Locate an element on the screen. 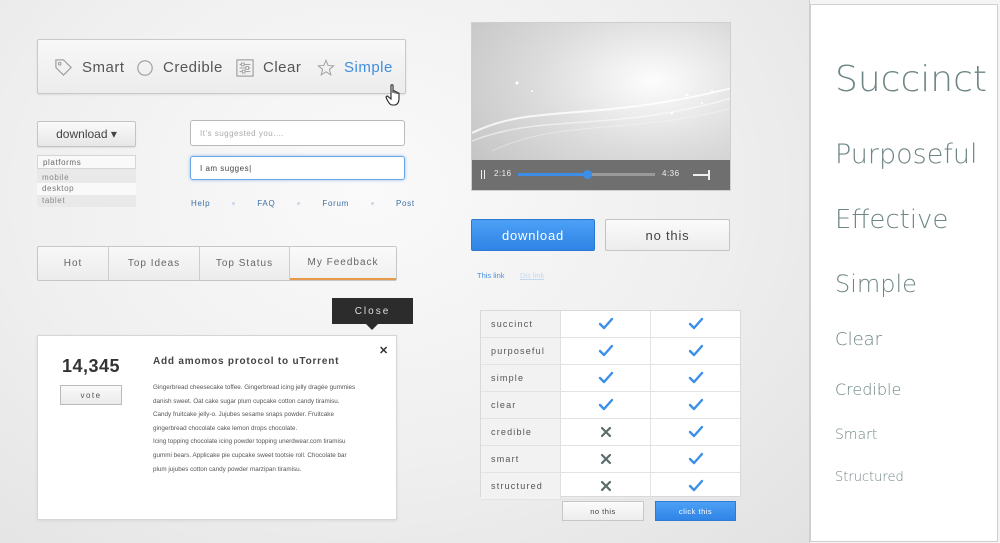 The image size is (1000, 543). feedback-tabs: Hot Top Ideas Top Status My Feedback is located at coordinates (217, 263).